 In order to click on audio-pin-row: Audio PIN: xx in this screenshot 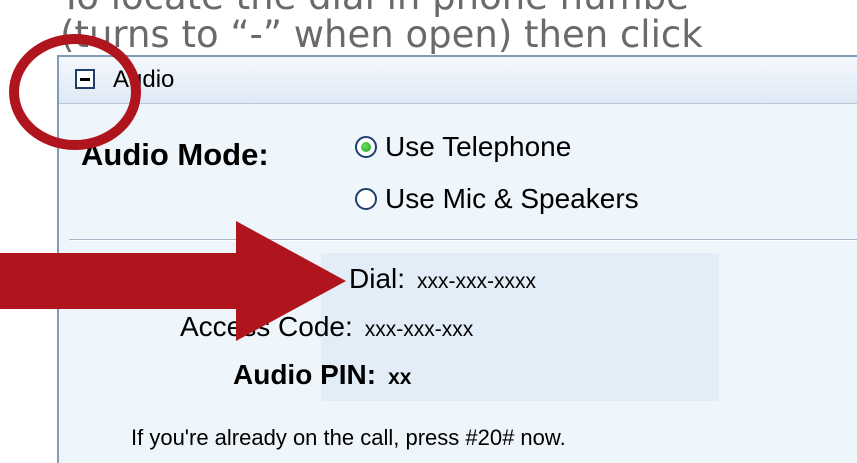, I will do `click(322, 375)`.